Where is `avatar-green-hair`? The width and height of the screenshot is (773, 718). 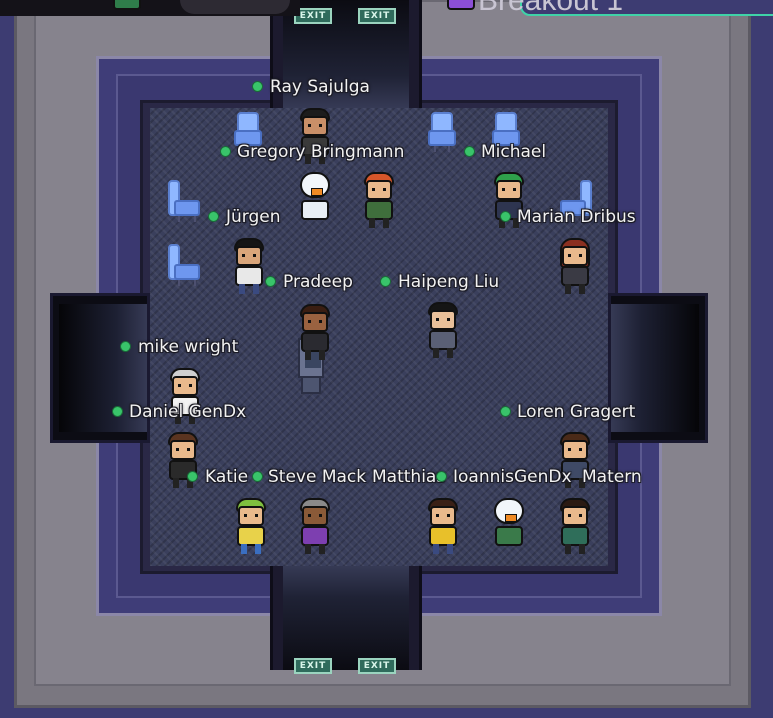 avatar-green-hair is located at coordinates (251, 527).